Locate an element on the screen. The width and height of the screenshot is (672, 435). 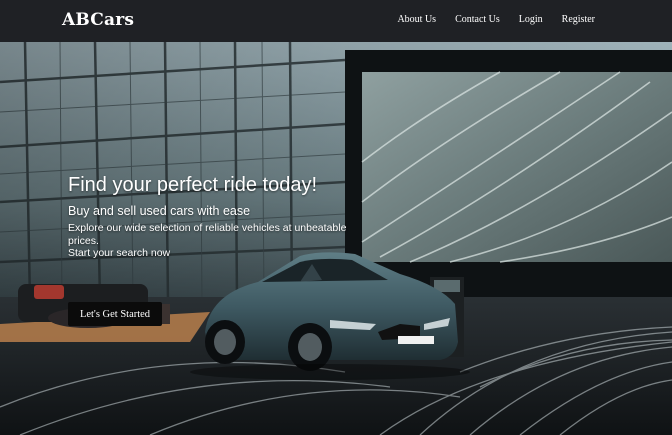
hero-subtitle: Buy and sell used cars with ease is located at coordinates (159, 211).